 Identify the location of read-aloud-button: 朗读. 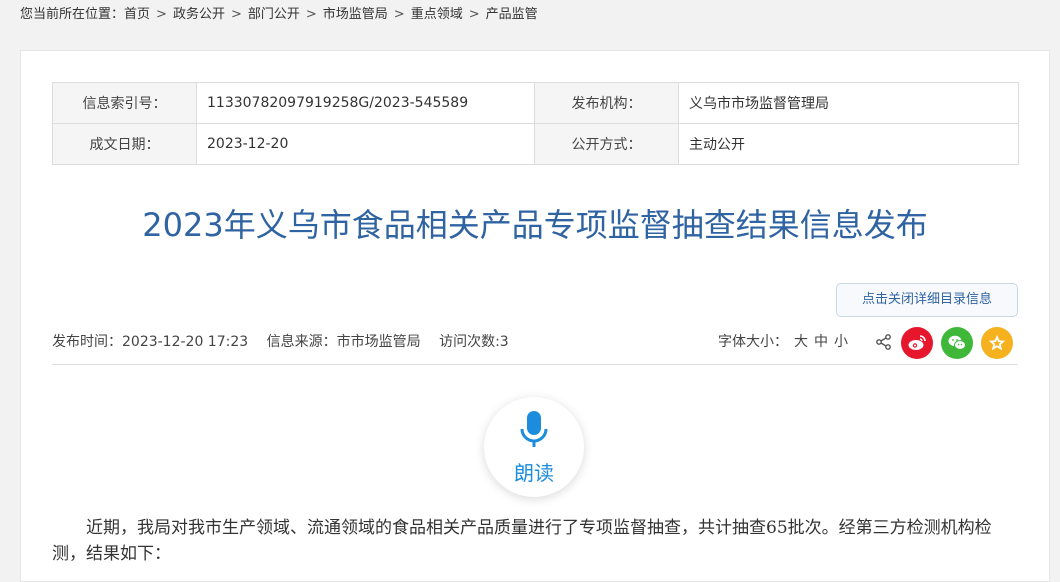
(534, 447).